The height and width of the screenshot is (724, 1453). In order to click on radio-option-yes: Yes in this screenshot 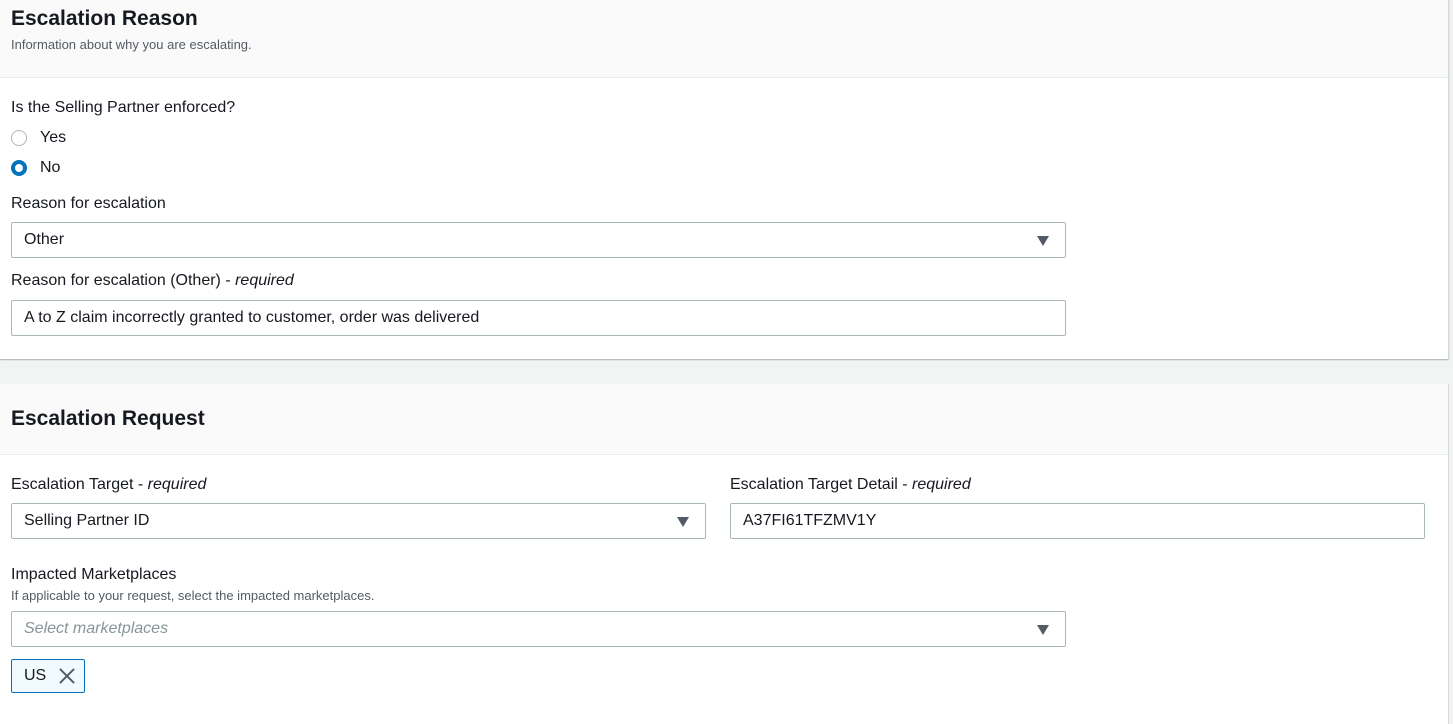, I will do `click(38, 138)`.